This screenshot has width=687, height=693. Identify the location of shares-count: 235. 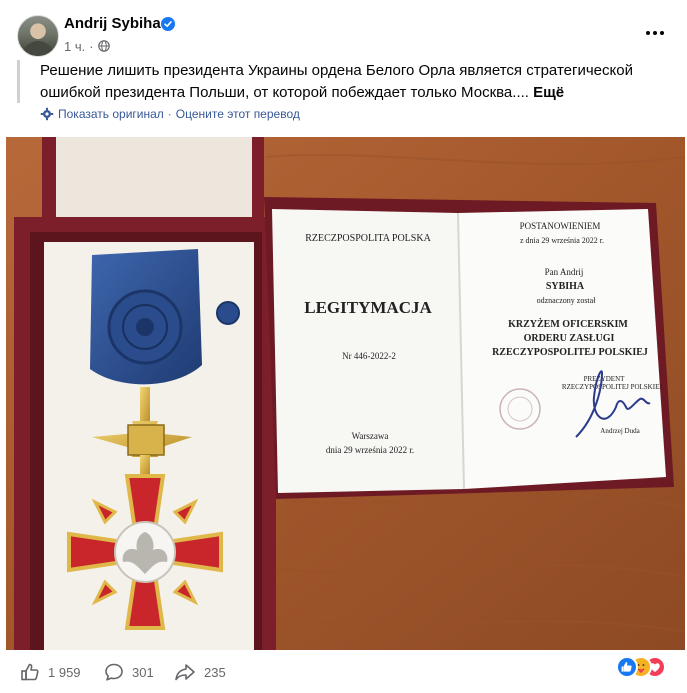
(215, 672).